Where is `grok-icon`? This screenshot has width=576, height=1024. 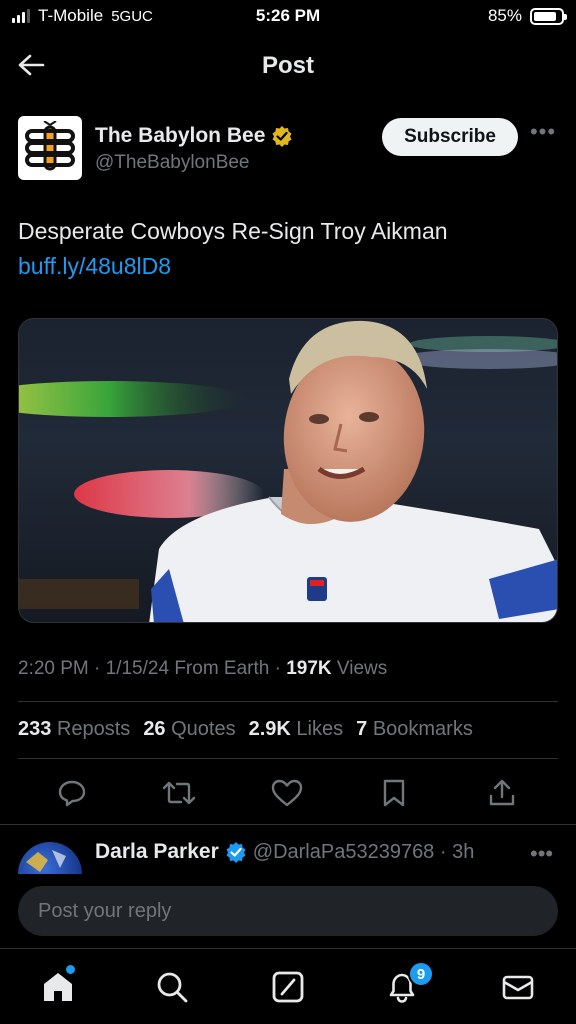 grok-icon is located at coordinates (288, 987).